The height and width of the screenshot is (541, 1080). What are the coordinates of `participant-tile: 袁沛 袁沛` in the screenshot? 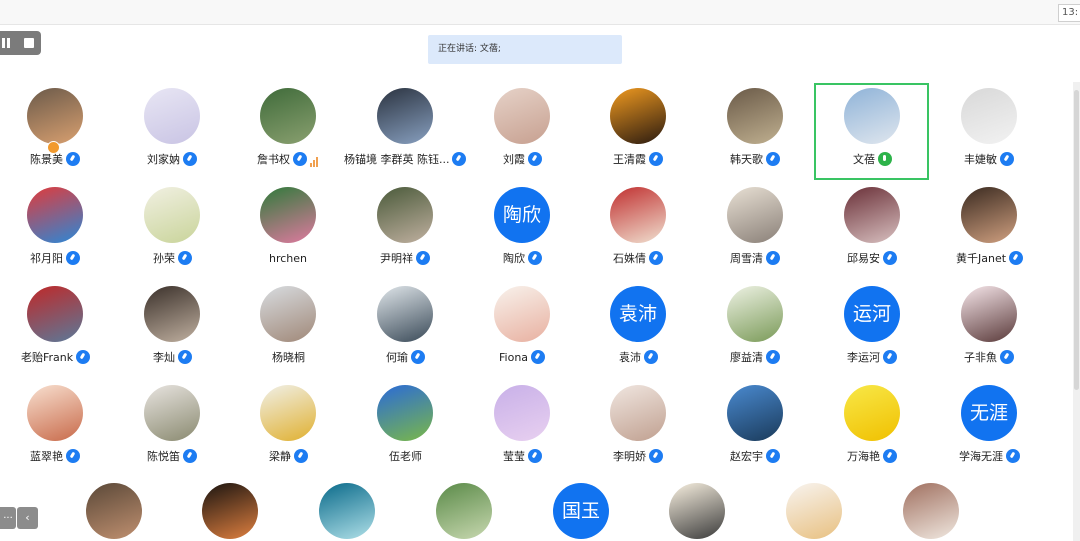 It's located at (638, 328).